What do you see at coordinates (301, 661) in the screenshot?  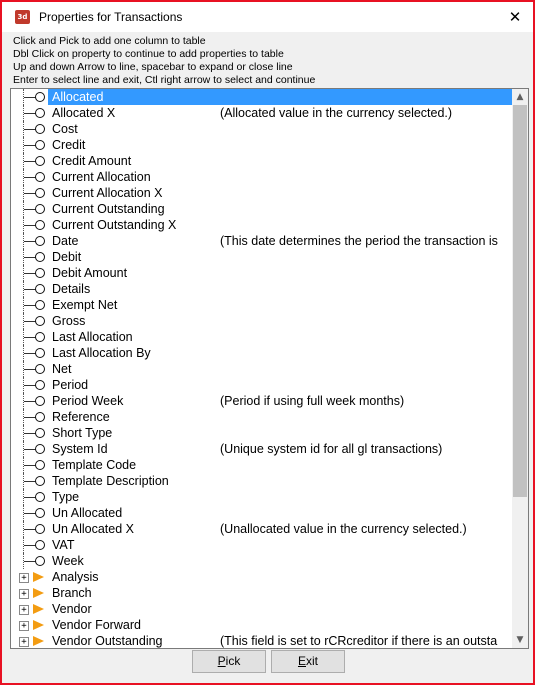 I see `exit-accelerator: E` at bounding box center [301, 661].